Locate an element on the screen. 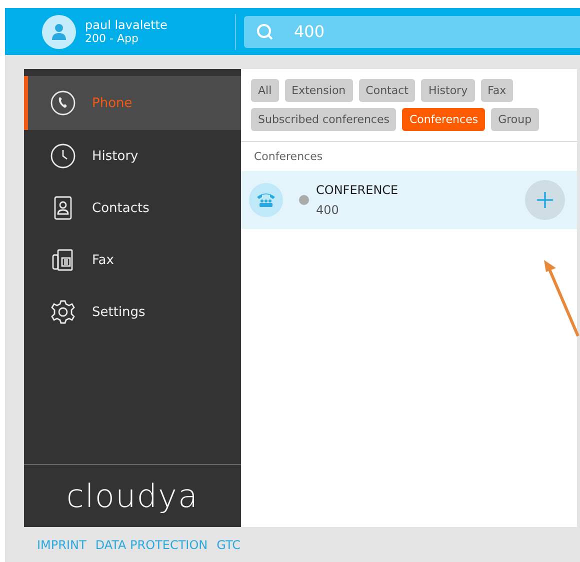  user-name: paul lavalette is located at coordinates (126, 25).